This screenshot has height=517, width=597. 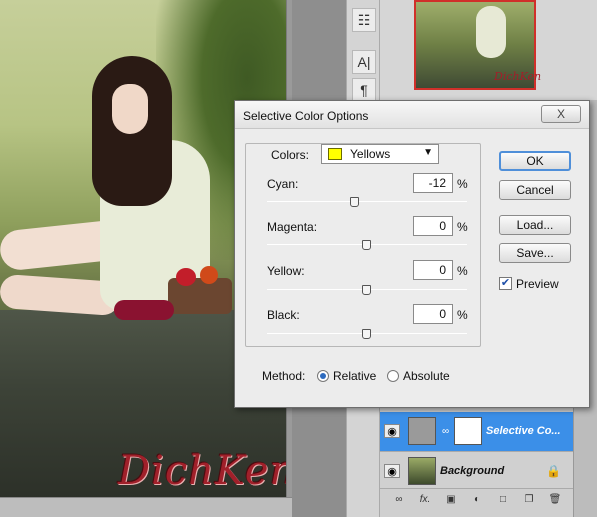 What do you see at coordinates (445, 431) in the screenshot?
I see `chain-icon: ∞` at bounding box center [445, 431].